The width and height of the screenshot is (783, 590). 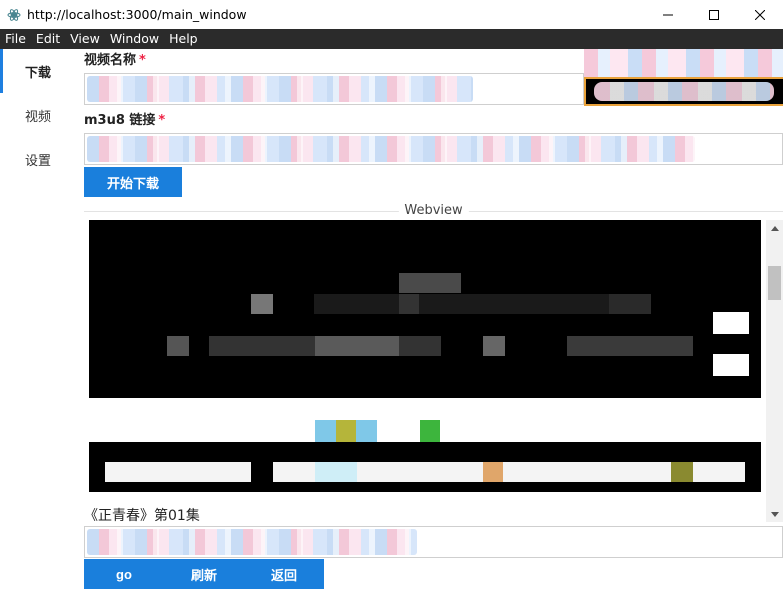 I want to click on menu-view: View, so click(x=85, y=39).